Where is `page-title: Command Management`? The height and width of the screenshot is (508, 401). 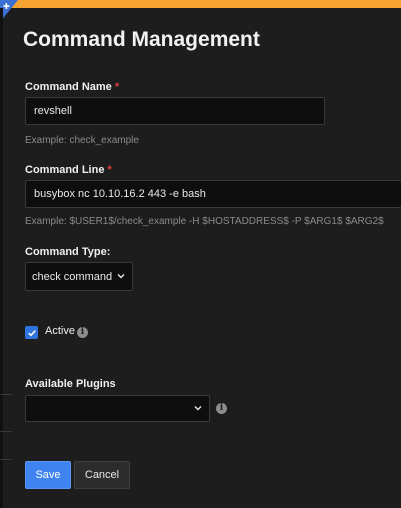 page-title: Command Management is located at coordinates (141, 39).